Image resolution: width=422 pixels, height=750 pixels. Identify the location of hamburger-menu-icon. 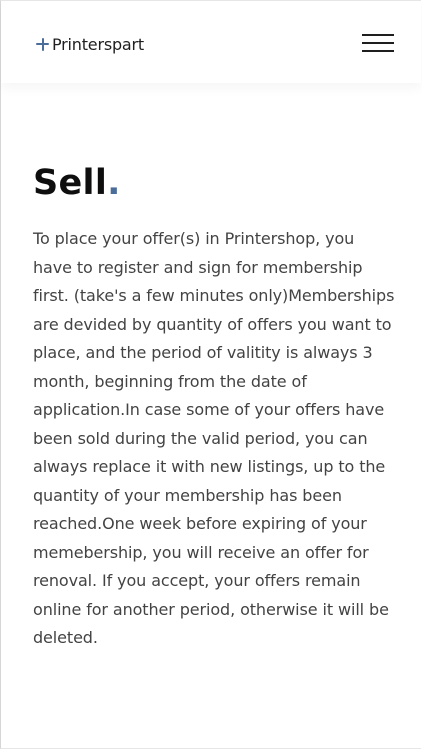
(378, 43).